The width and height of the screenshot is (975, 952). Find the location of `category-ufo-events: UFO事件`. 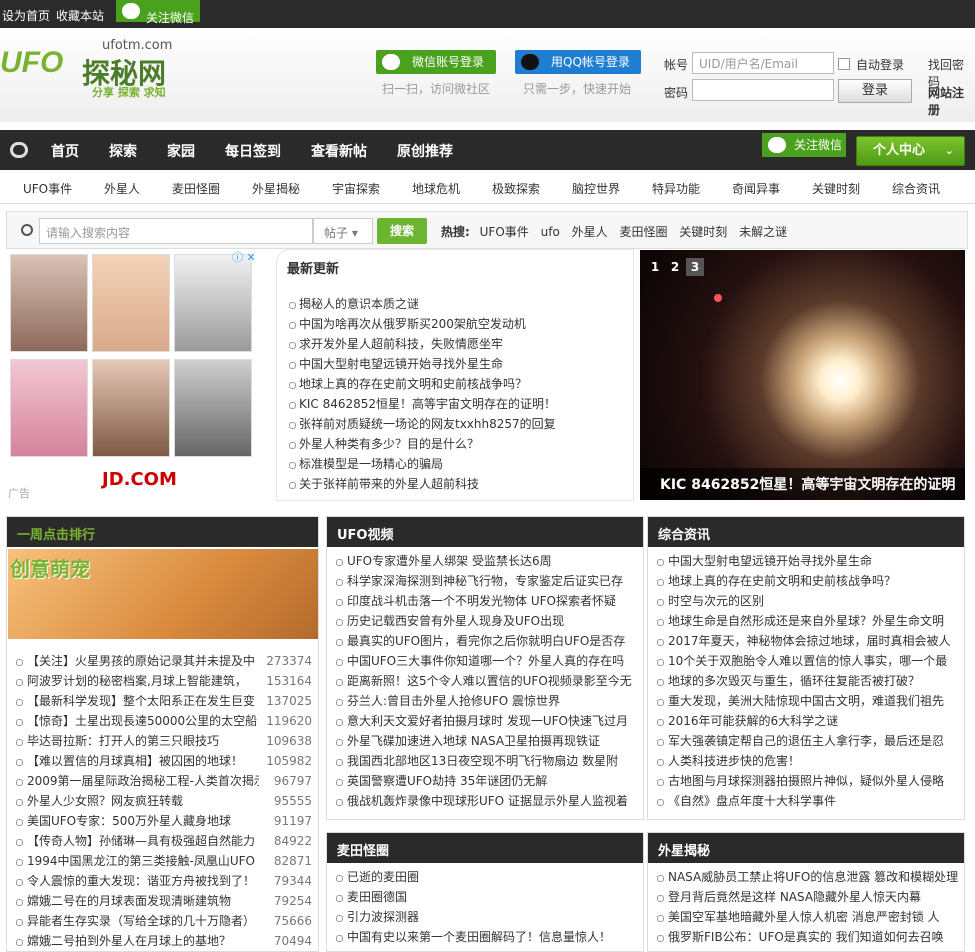

category-ufo-events: UFO事件 is located at coordinates (47, 188).